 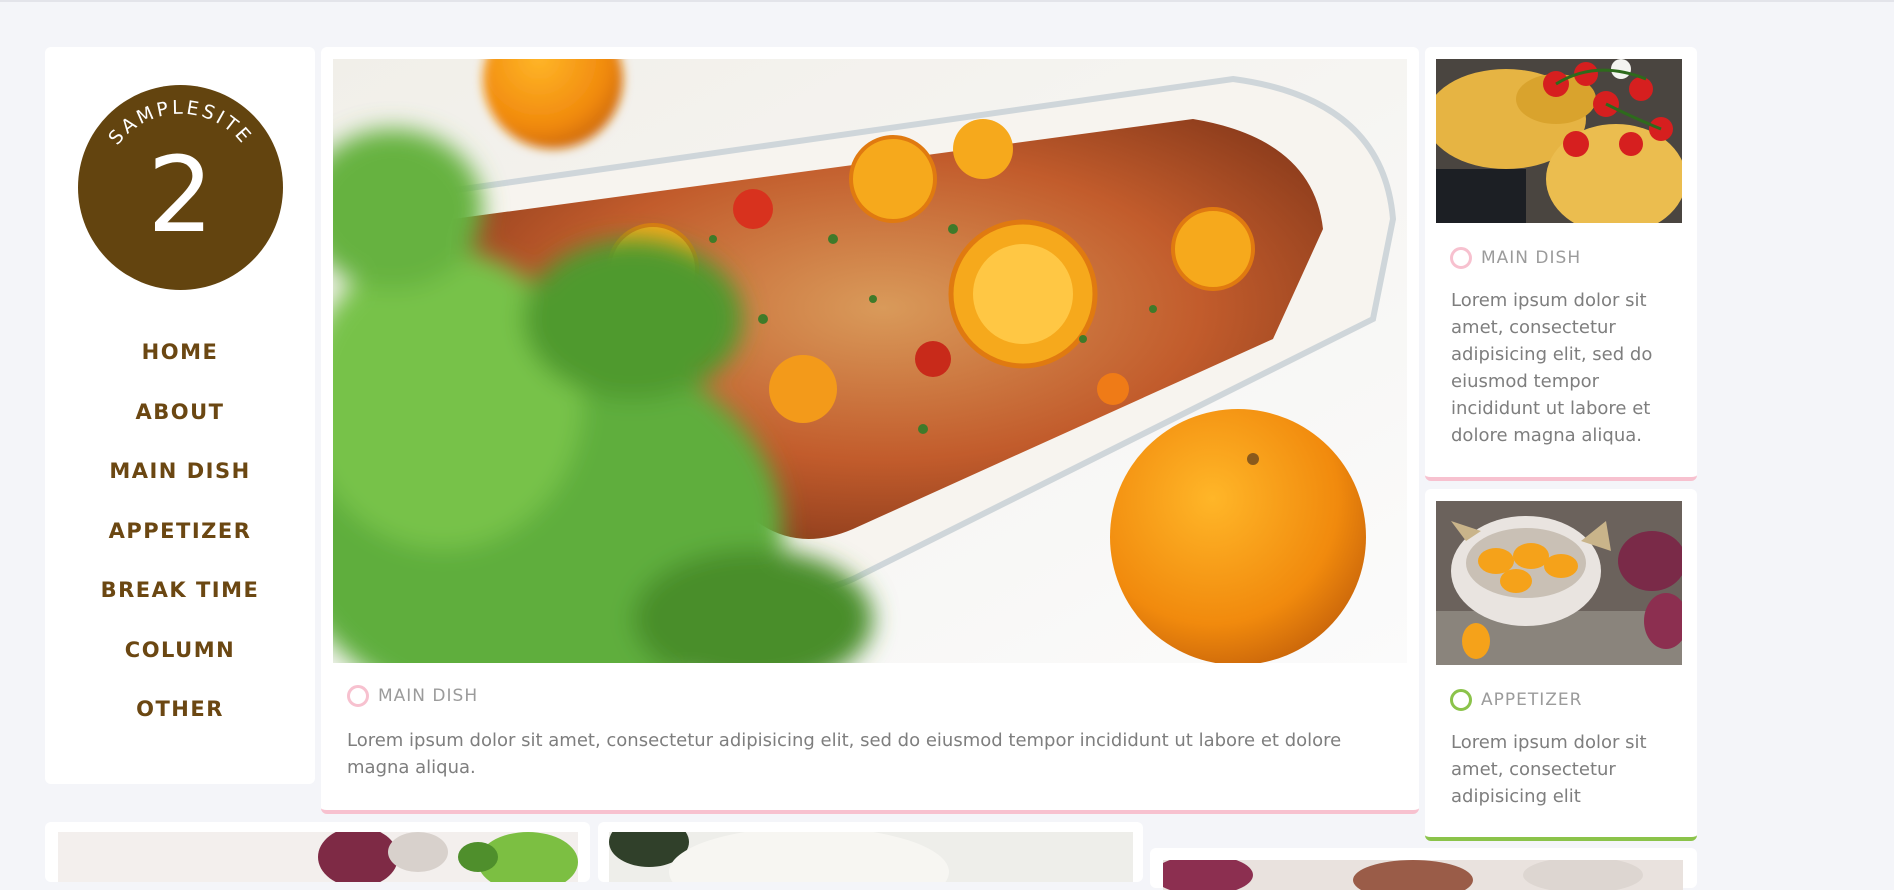 What do you see at coordinates (180, 195) in the screenshot?
I see `logo-number: 2` at bounding box center [180, 195].